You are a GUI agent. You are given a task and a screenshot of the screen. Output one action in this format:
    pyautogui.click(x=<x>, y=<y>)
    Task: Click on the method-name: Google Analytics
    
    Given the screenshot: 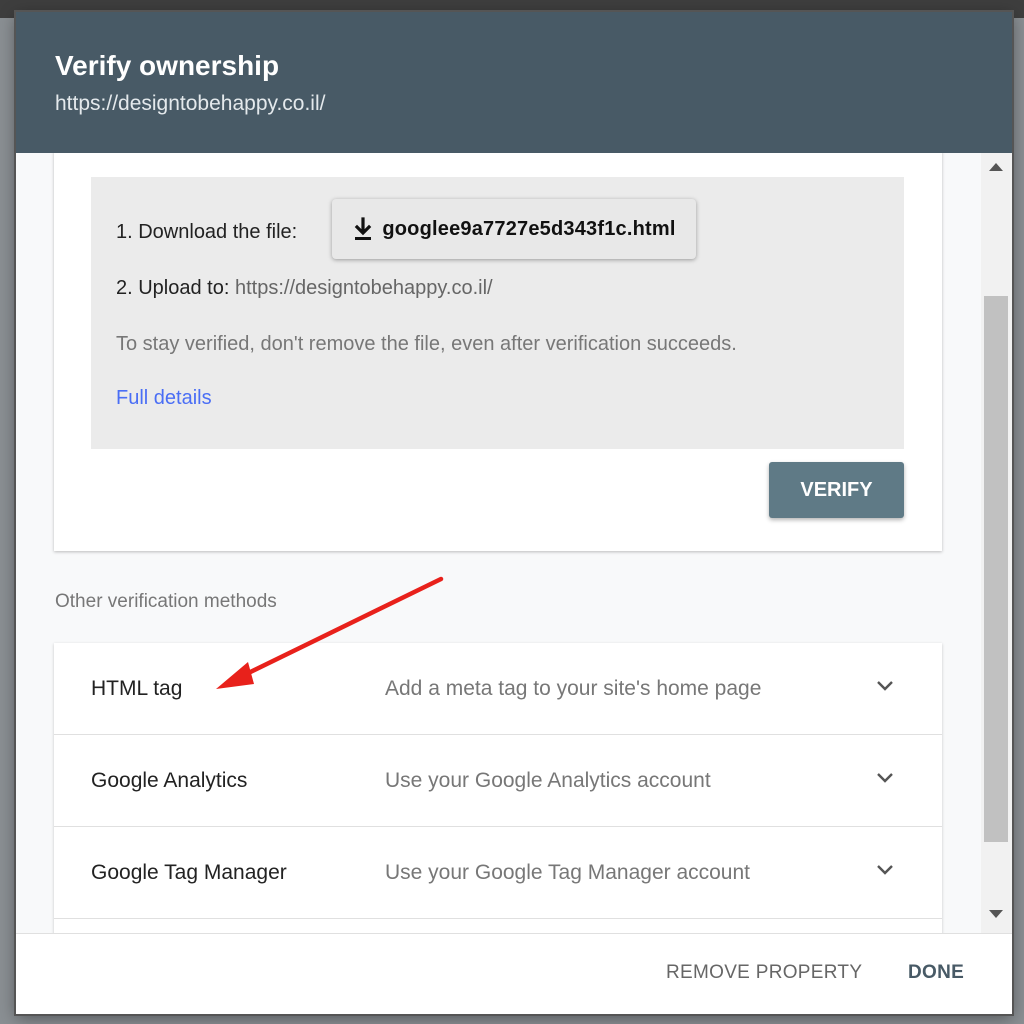 What is the action you would take?
    pyautogui.click(x=169, y=780)
    